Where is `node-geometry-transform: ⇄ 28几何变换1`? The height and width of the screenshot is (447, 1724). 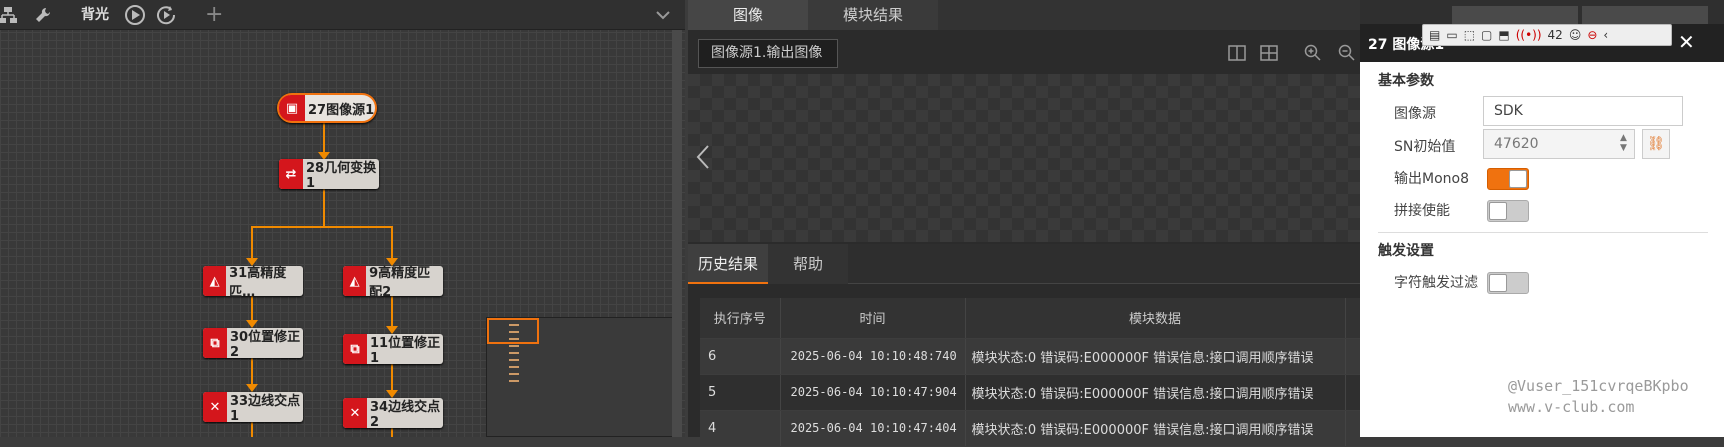 node-geometry-transform: ⇄ 28几何变换1 is located at coordinates (329, 175).